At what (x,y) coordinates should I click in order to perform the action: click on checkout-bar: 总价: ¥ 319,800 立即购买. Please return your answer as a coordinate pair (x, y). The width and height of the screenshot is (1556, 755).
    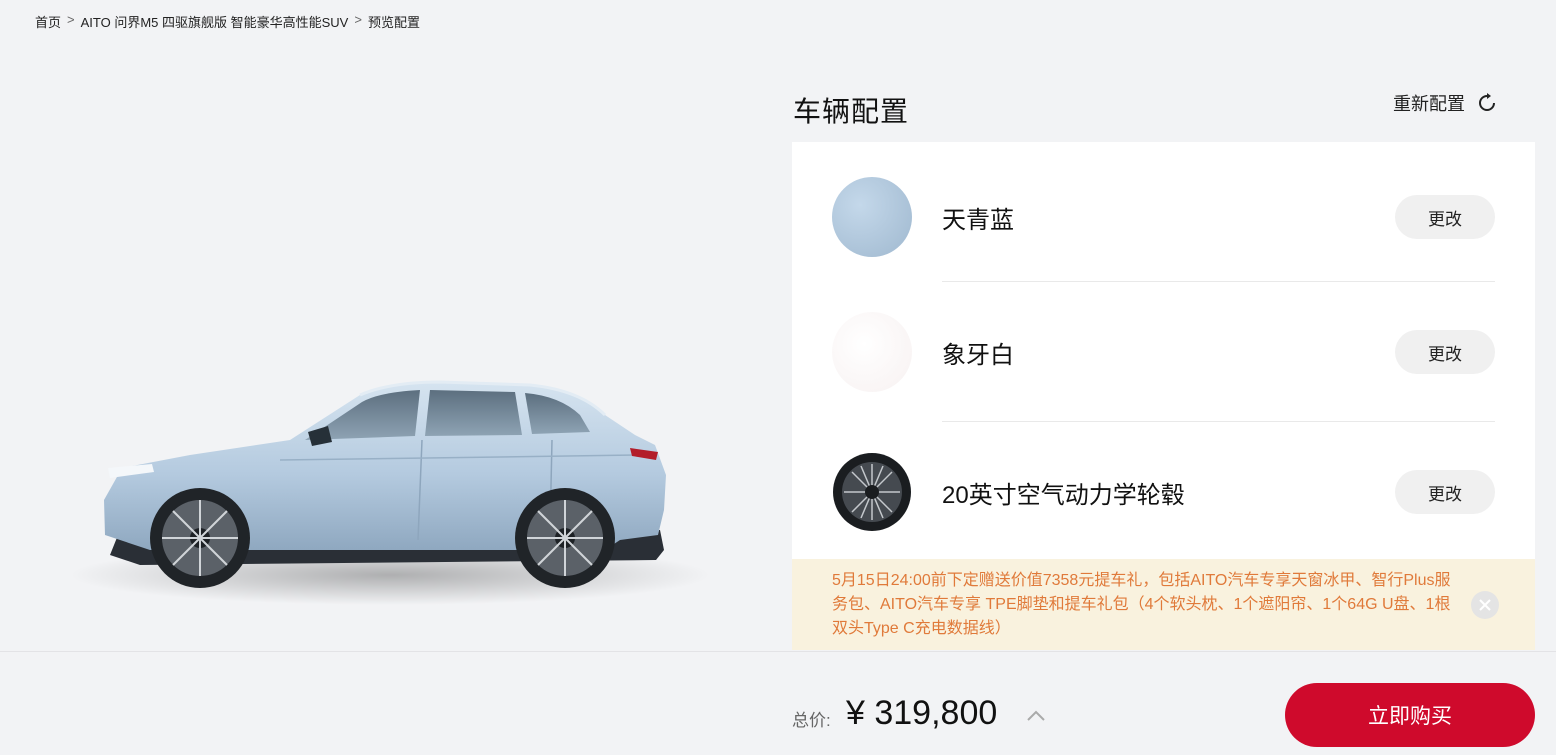
    Looking at the image, I should click on (778, 703).